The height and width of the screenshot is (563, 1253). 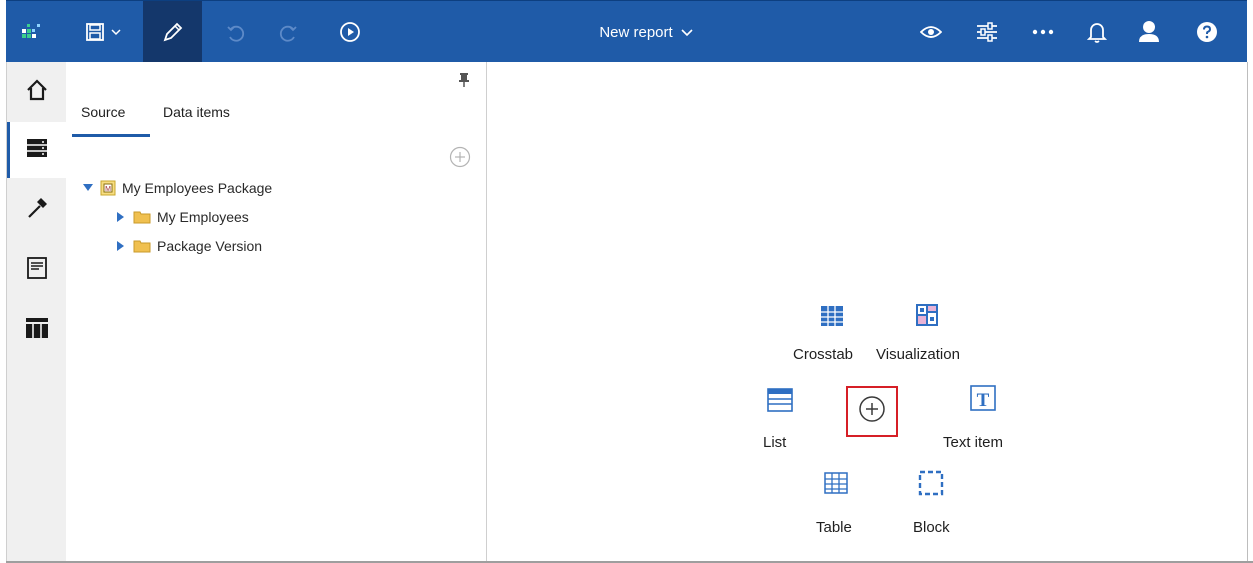 I want to click on redo-button, so click(x=288, y=32).